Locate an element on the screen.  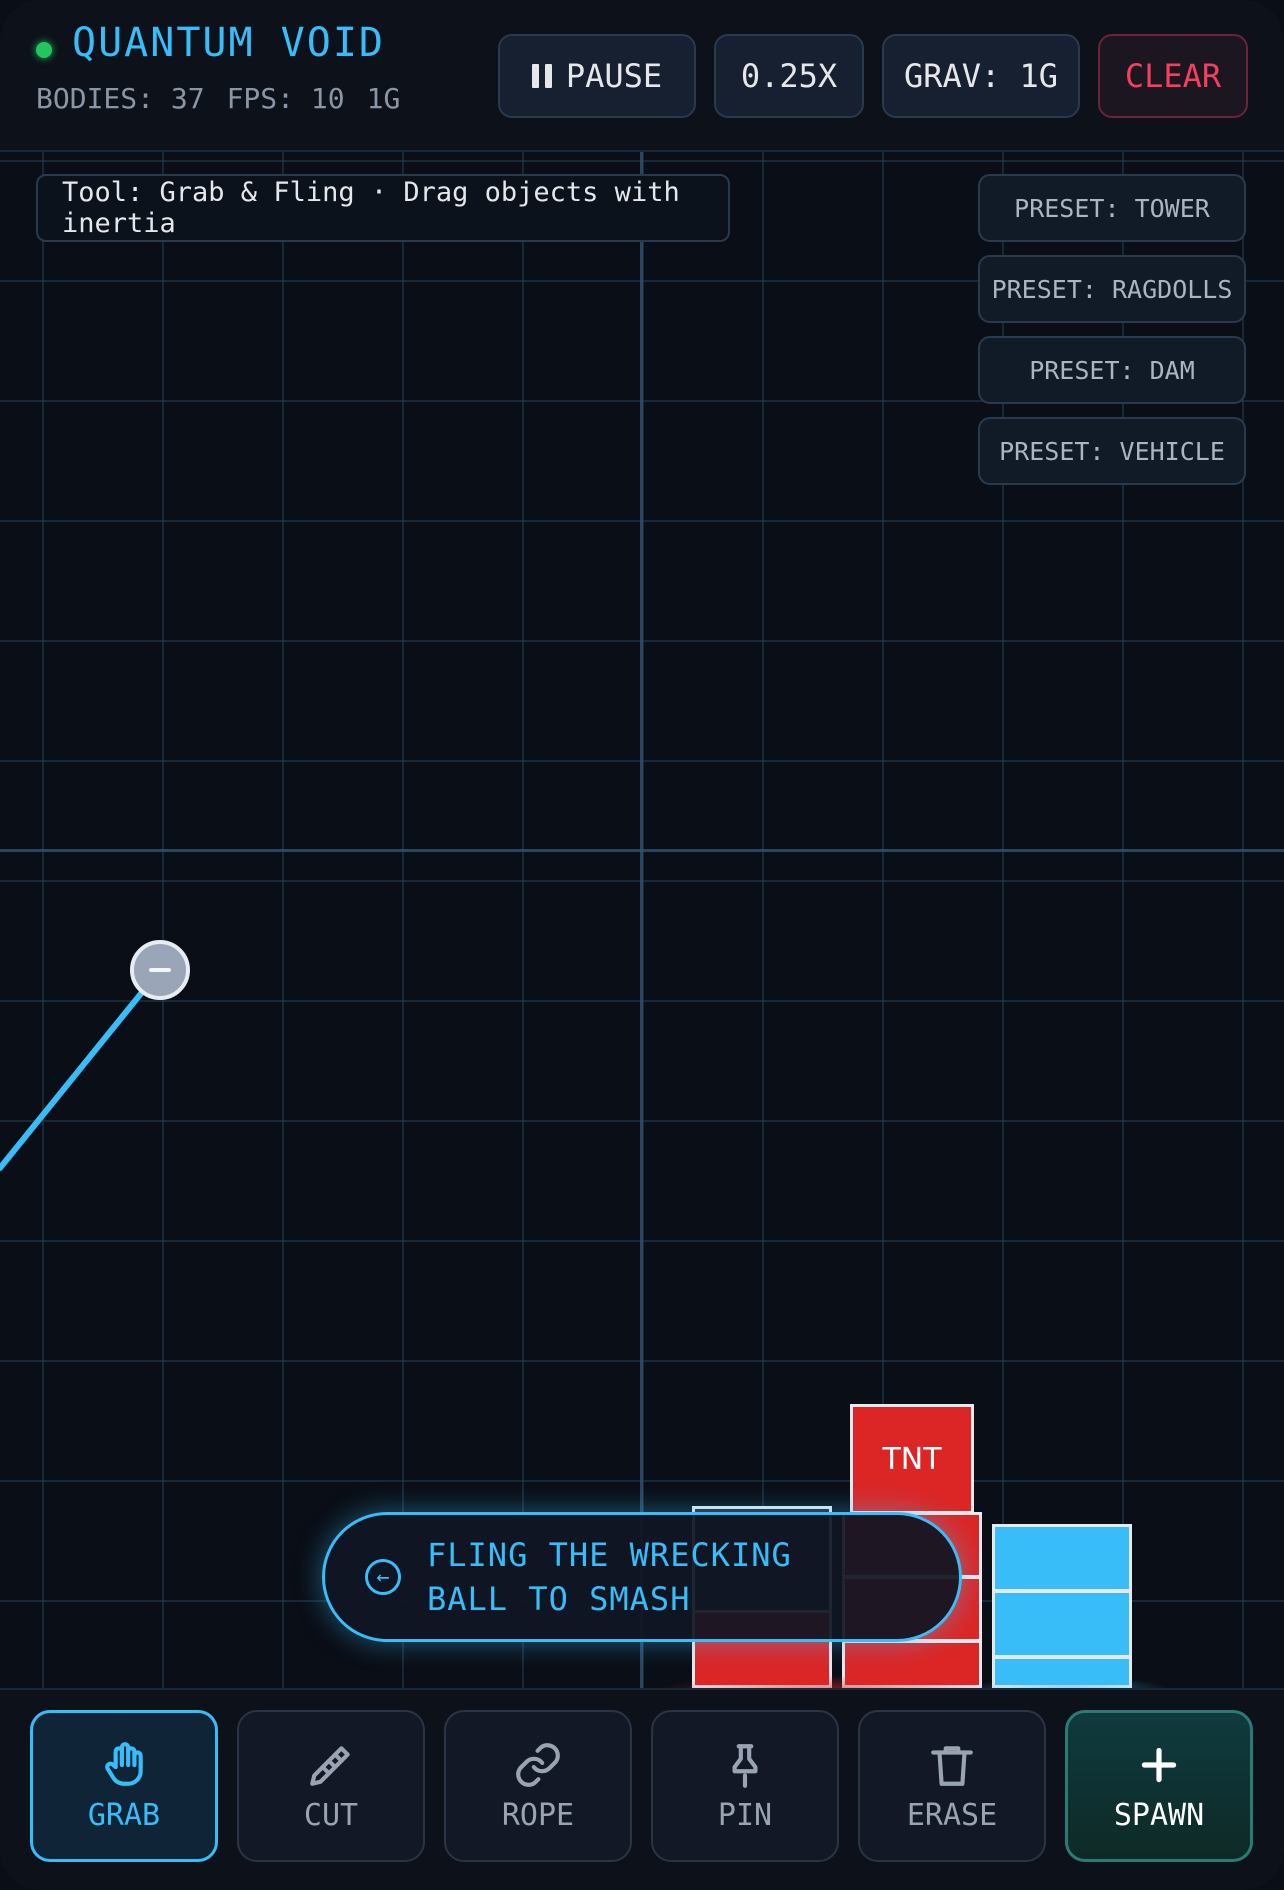
tool-erase: ERASE is located at coordinates (952, 1786).